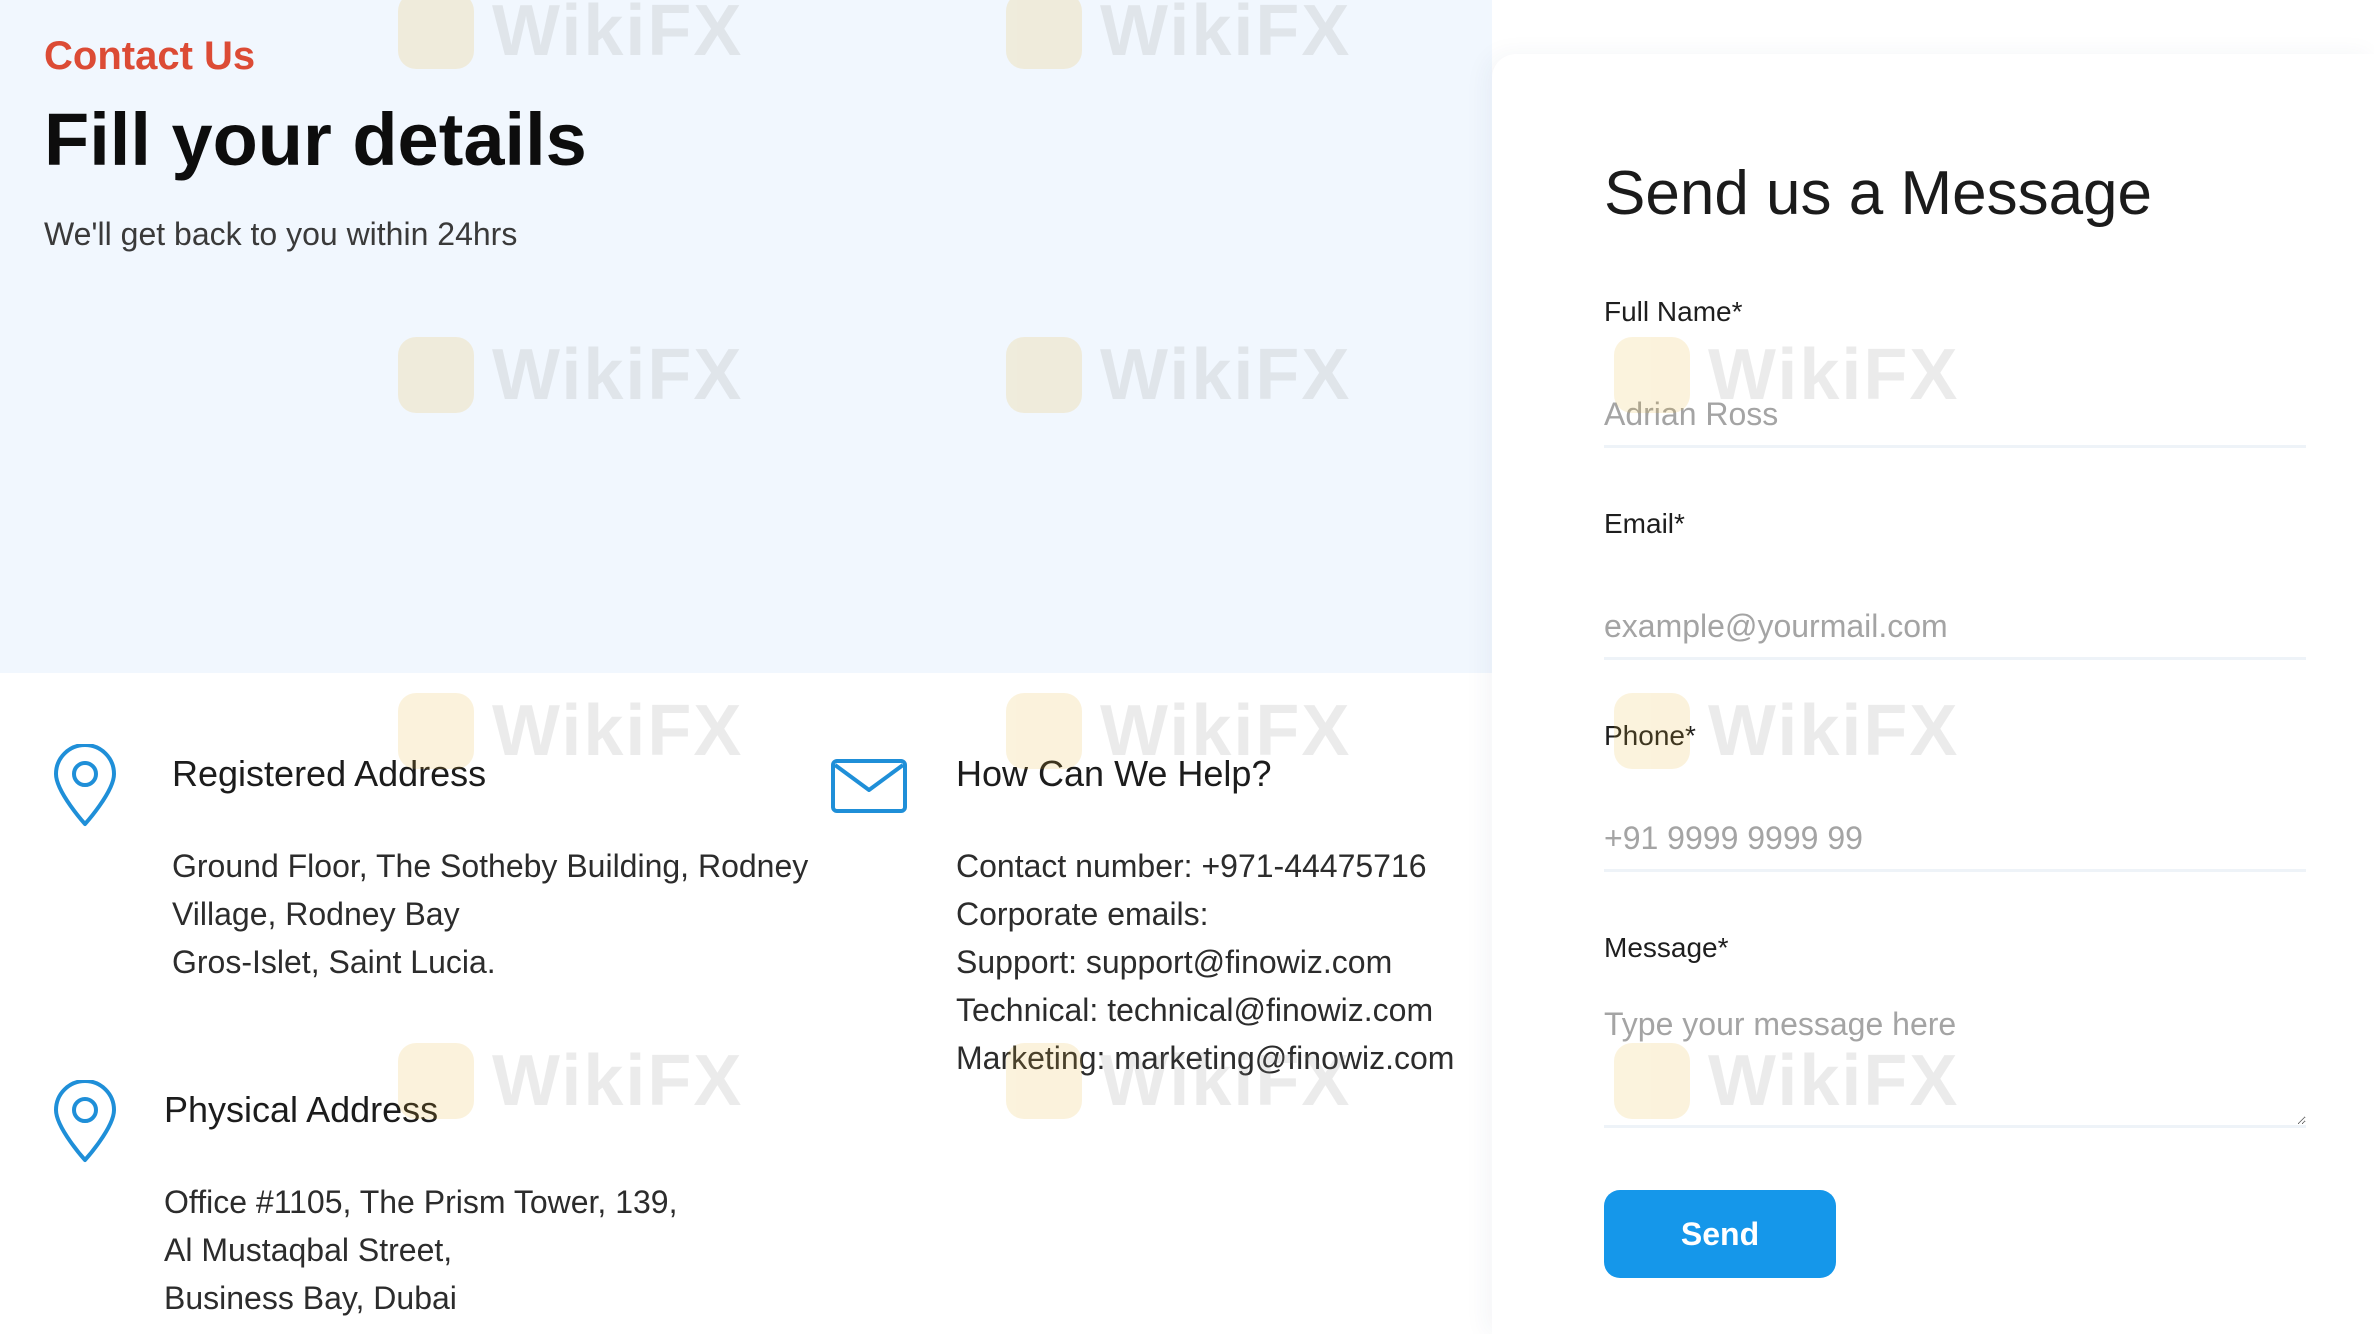  I want to click on contact-number: Contact number: +971-44475716, so click(1191, 866).